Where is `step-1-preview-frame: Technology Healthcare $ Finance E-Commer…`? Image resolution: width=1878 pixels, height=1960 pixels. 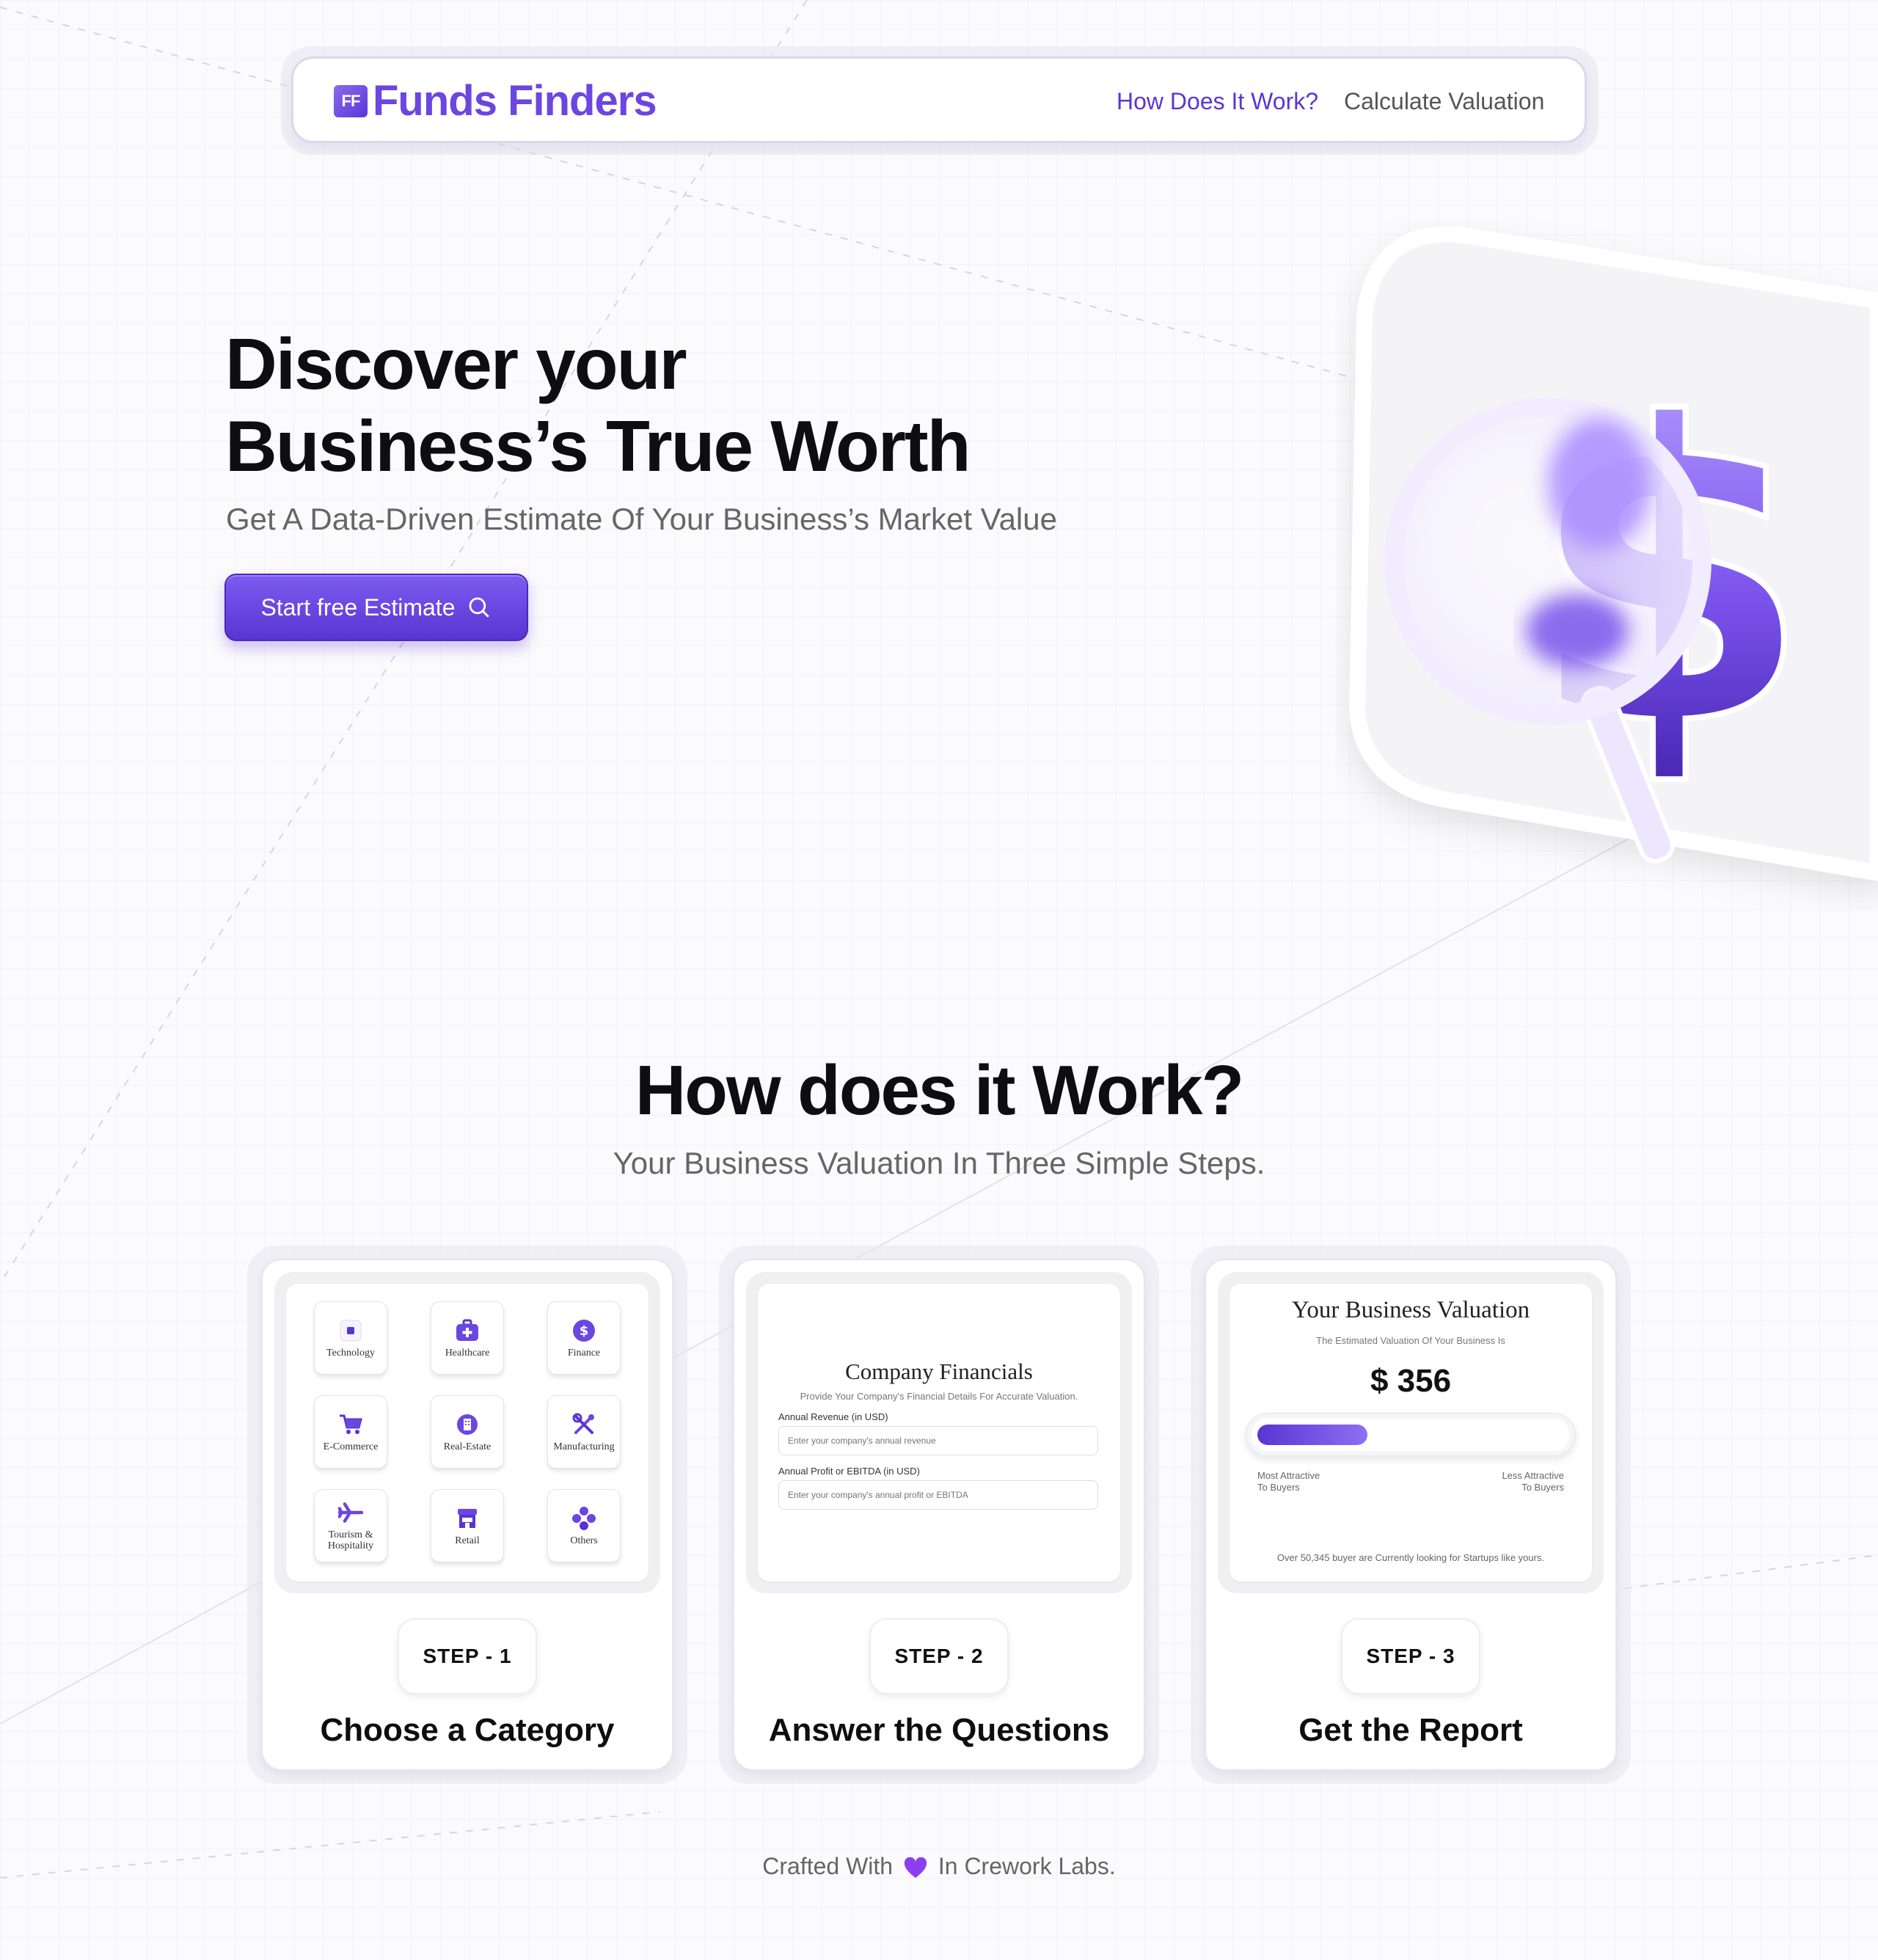 step-1-preview-frame: Technology Healthcare $ Finance E-Commer… is located at coordinates (467, 1432).